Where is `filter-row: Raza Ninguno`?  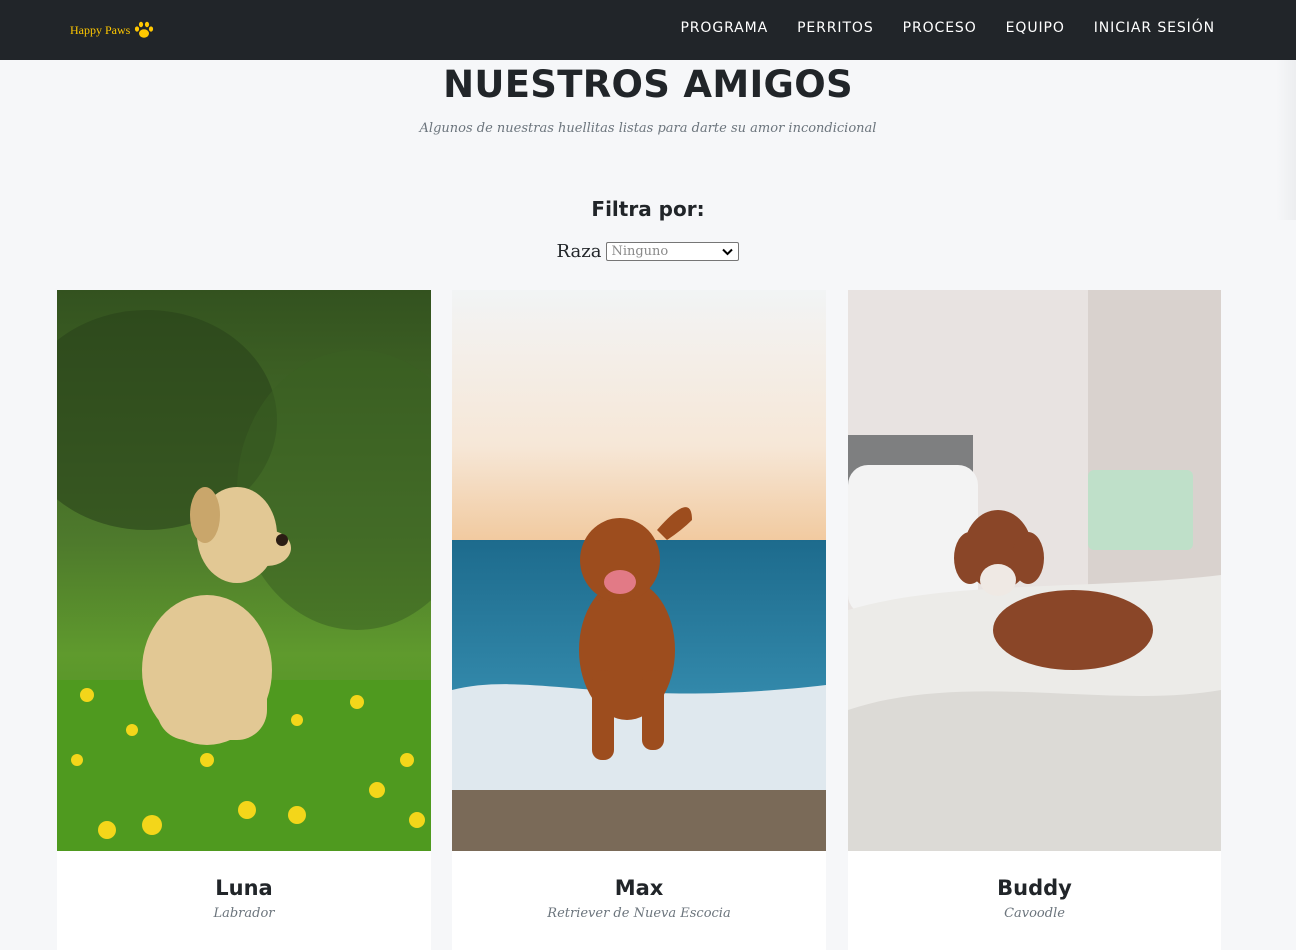
filter-row: Raza Ninguno is located at coordinates (648, 251).